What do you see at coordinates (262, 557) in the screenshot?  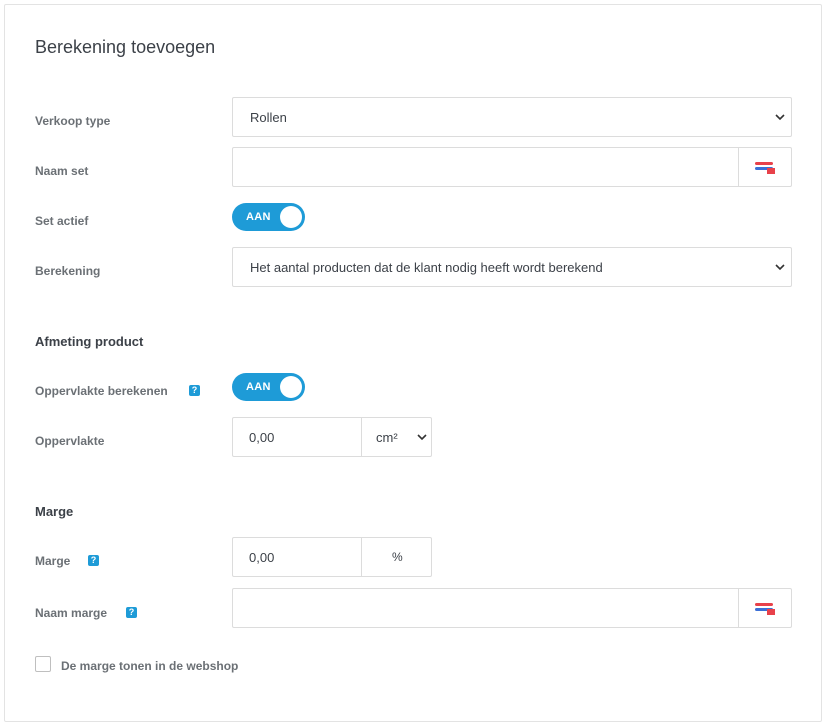 I see `marge-value: 0,00` at bounding box center [262, 557].